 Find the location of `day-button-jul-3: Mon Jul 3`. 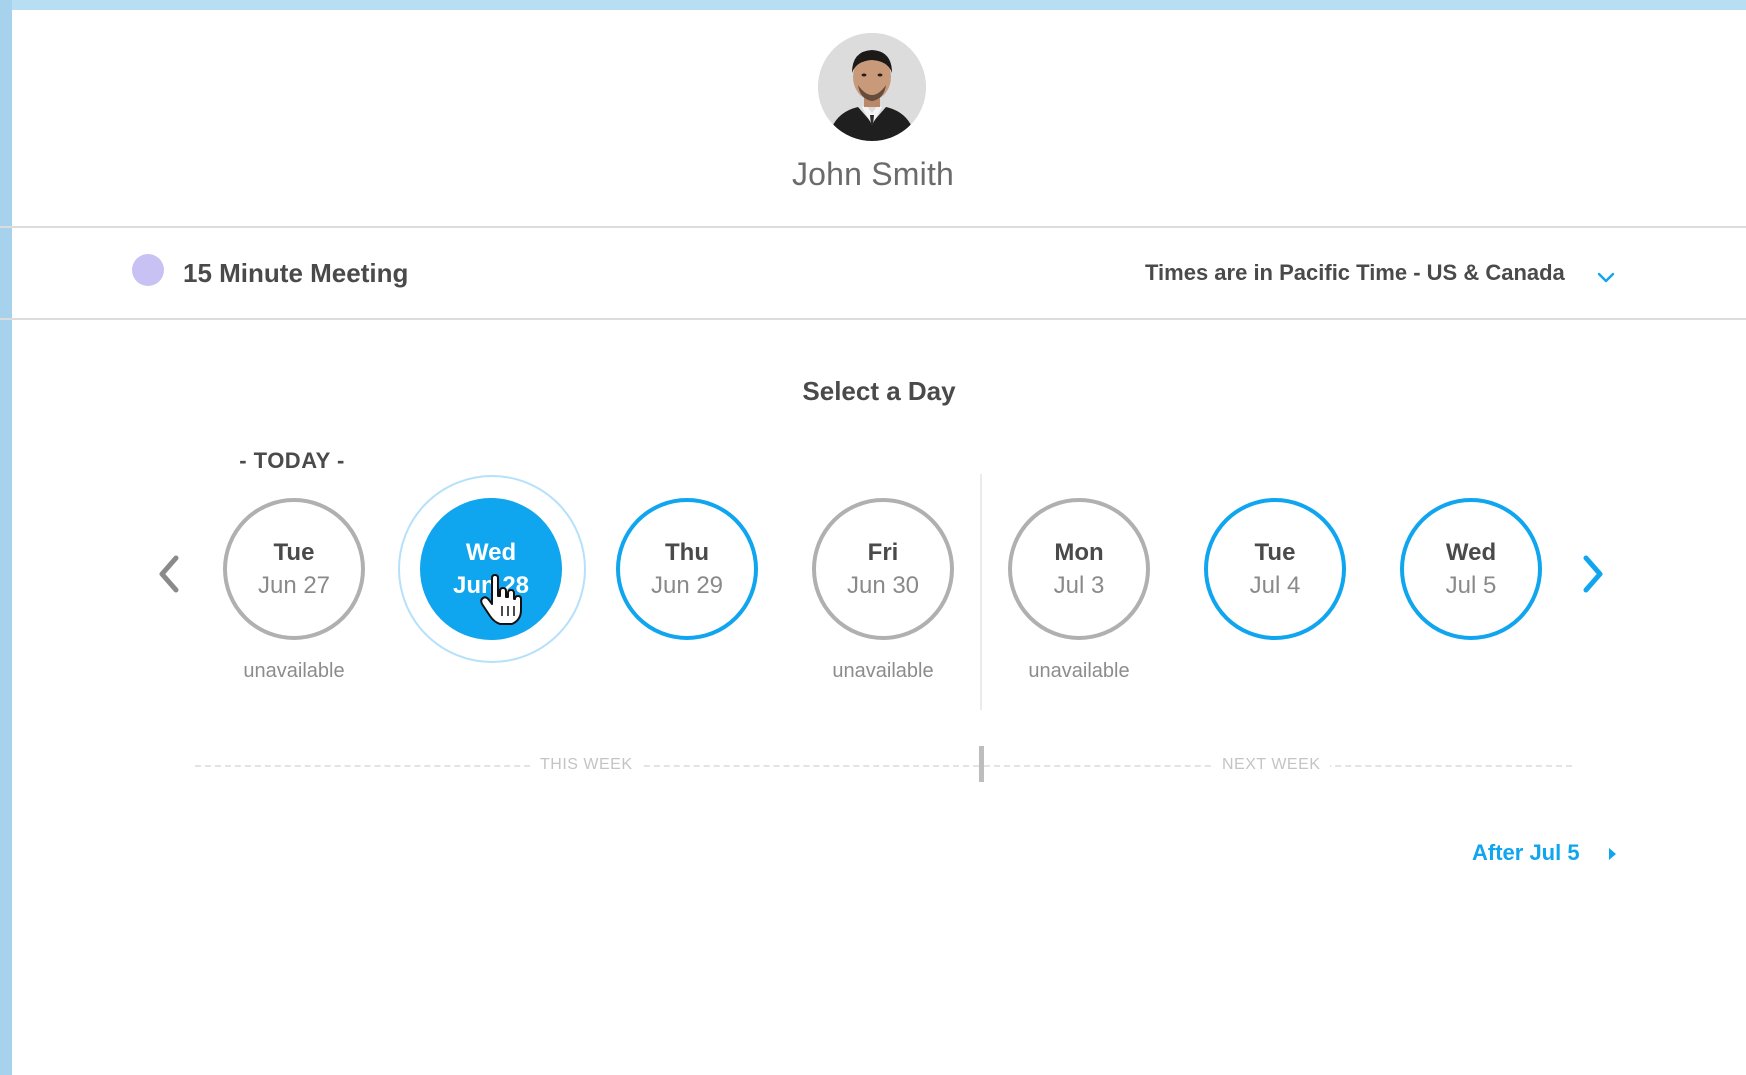

day-button-jul-3: Mon Jul 3 is located at coordinates (1079, 569).